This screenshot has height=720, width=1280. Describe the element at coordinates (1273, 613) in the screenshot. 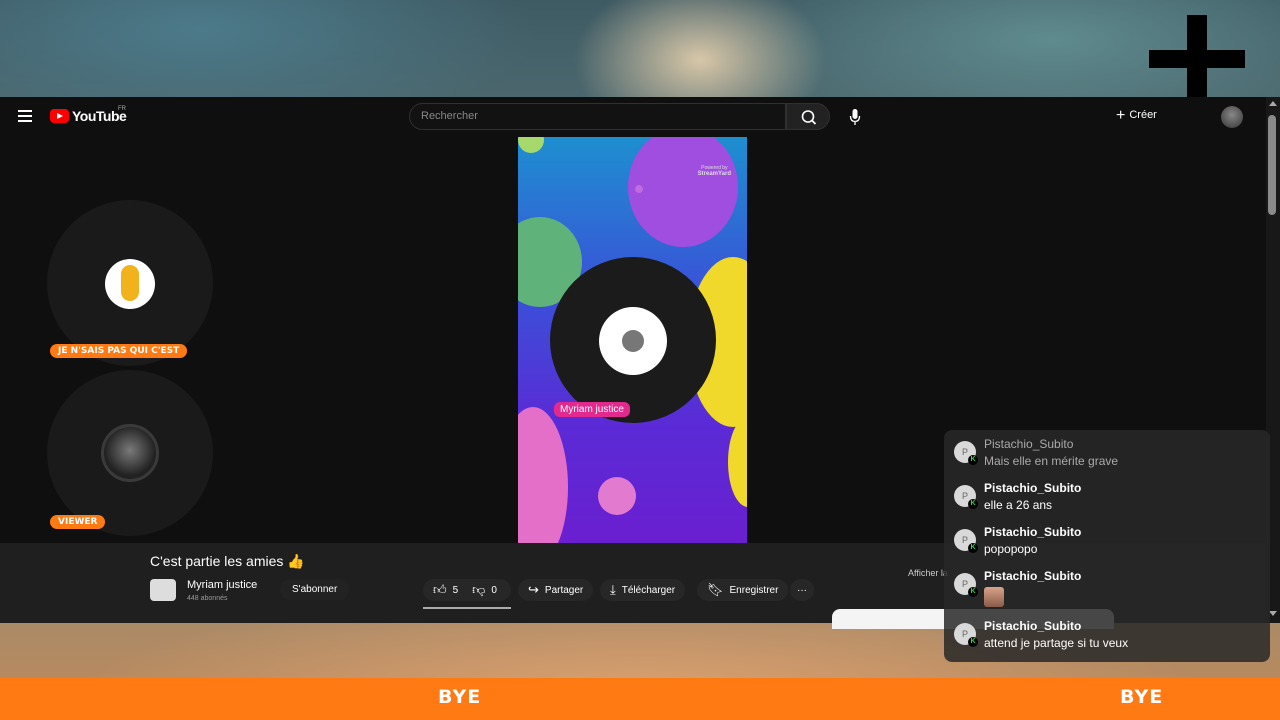

I see `scroll-down-arrow-icon` at that location.